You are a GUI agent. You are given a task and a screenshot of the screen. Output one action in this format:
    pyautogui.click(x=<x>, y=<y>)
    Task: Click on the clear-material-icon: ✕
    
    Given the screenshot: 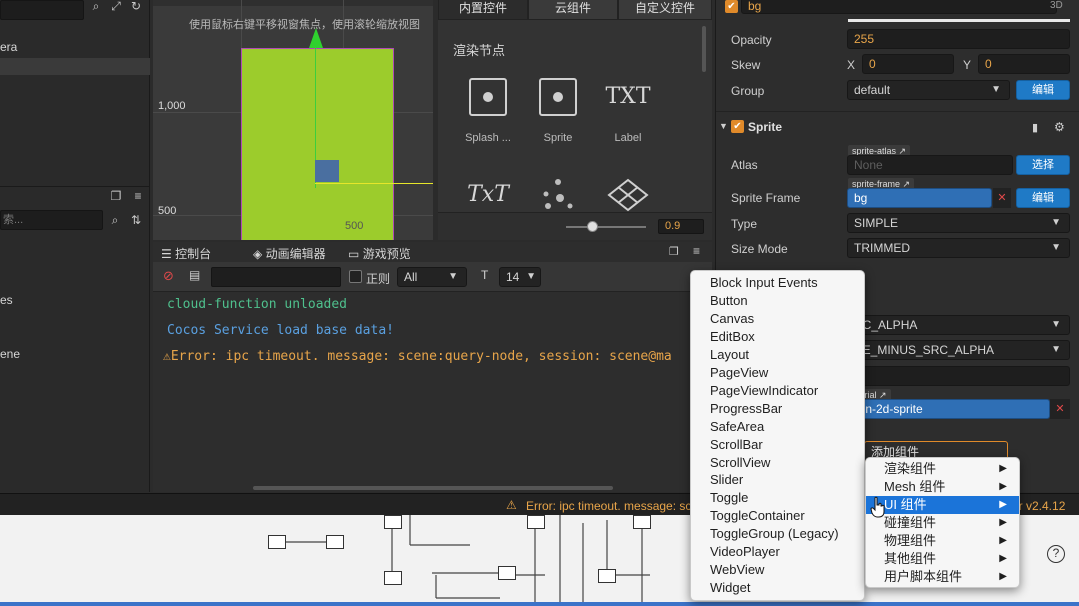 What is the action you would take?
    pyautogui.click(x=1060, y=409)
    